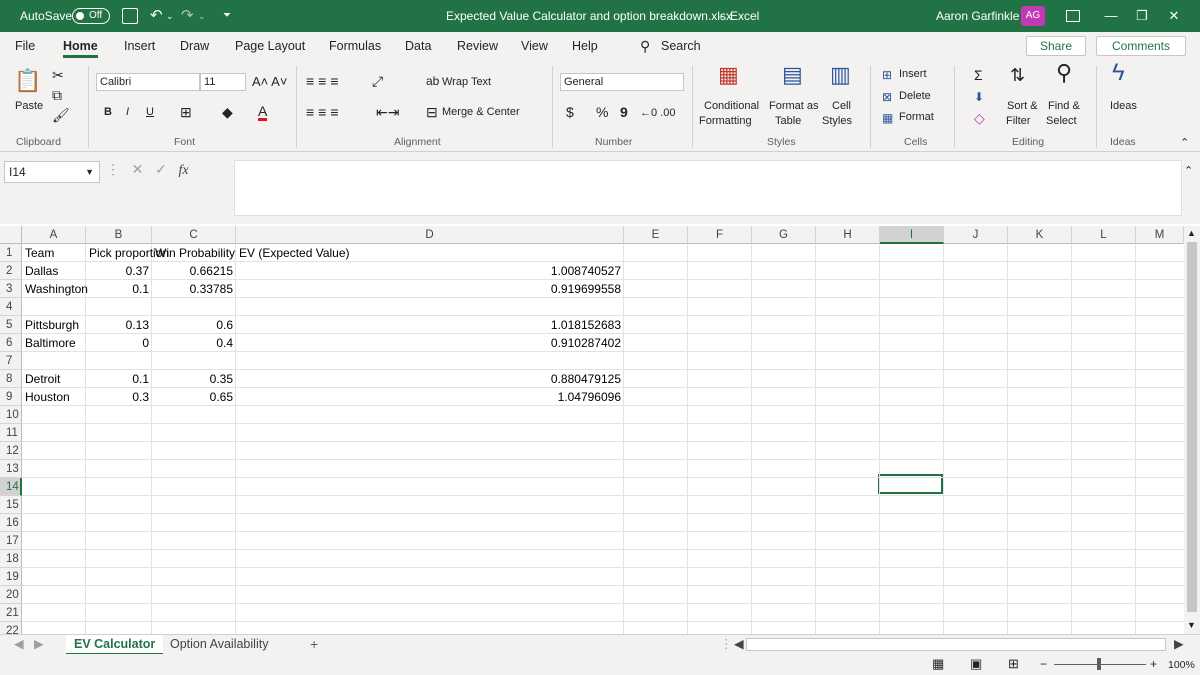 This screenshot has width=1200, height=675. Describe the element at coordinates (194, 379) in the screenshot. I see `cell-c8: 0.35` at that location.